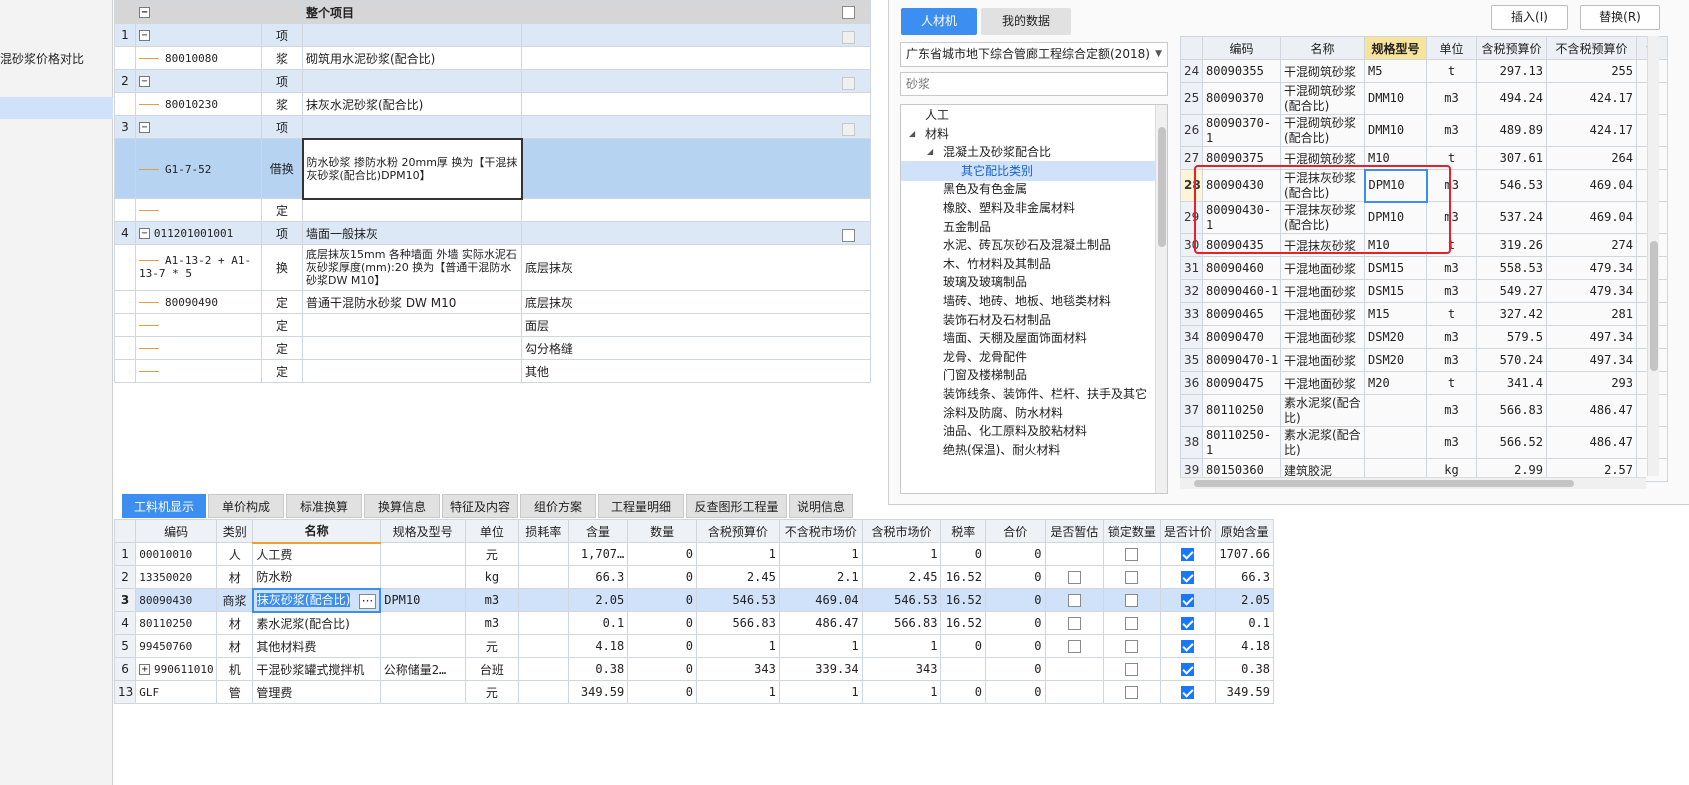 The image size is (1689, 785). Describe the element at coordinates (598, 623) in the screenshot. I see `resource-qty: 0.1` at that location.